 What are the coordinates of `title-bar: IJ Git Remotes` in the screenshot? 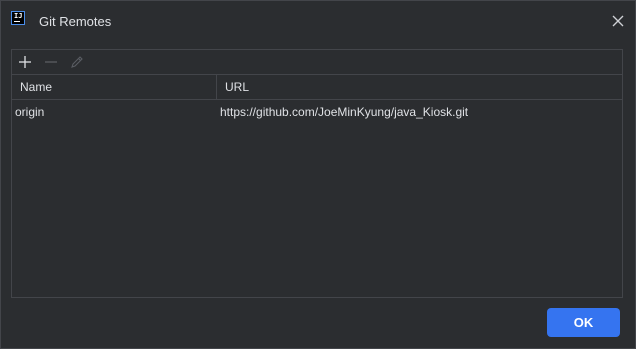 It's located at (318, 21).